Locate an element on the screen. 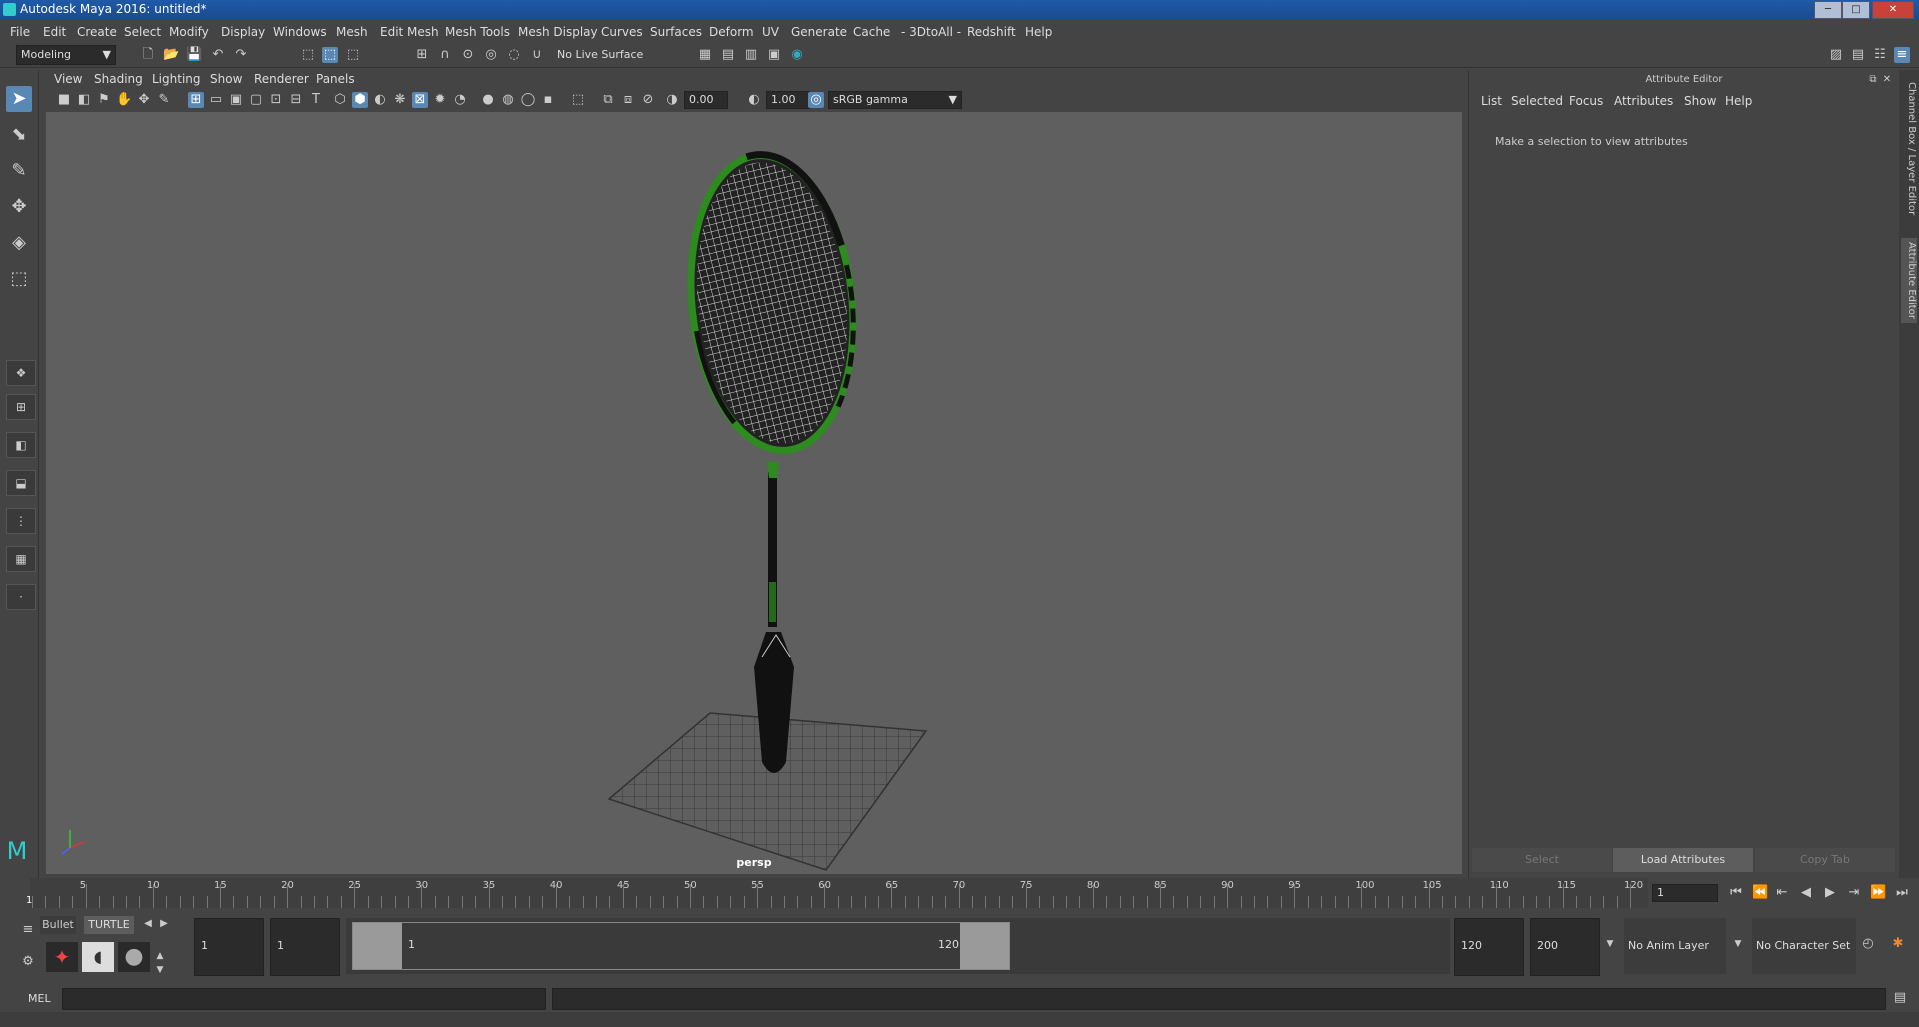  tool-settings-icon: ☷ is located at coordinates (1880, 55).